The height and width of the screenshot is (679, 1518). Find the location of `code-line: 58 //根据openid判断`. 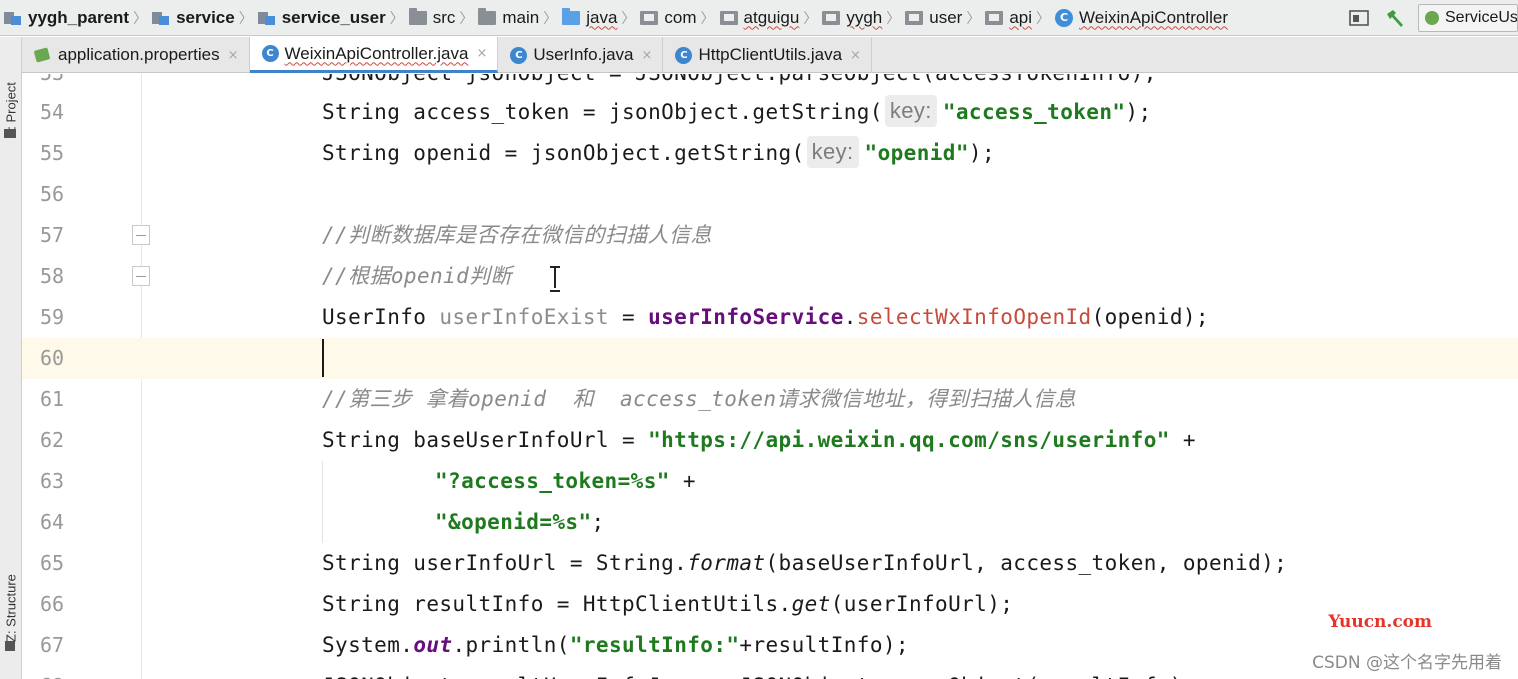

code-line: 58 //根据openid判断 is located at coordinates (770, 276).